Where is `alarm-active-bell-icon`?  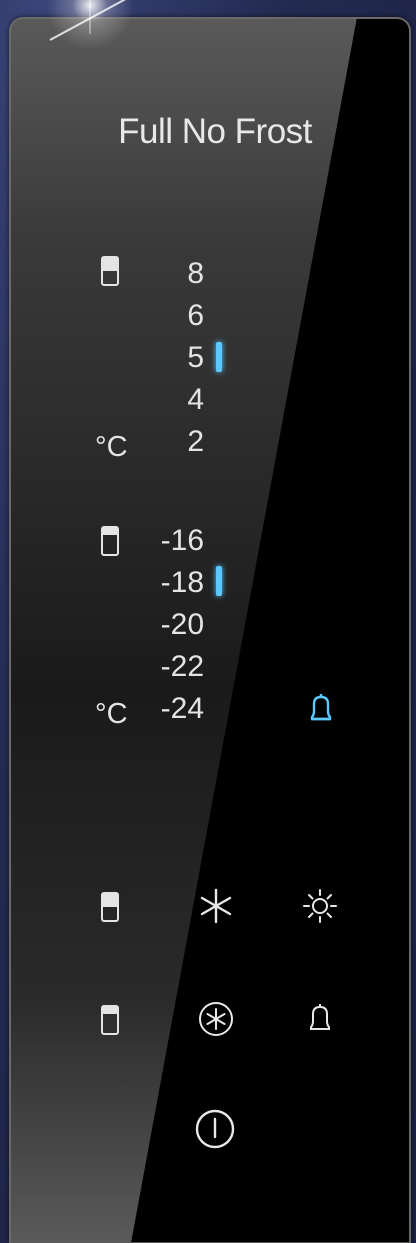
alarm-active-bell-icon is located at coordinates (321, 707).